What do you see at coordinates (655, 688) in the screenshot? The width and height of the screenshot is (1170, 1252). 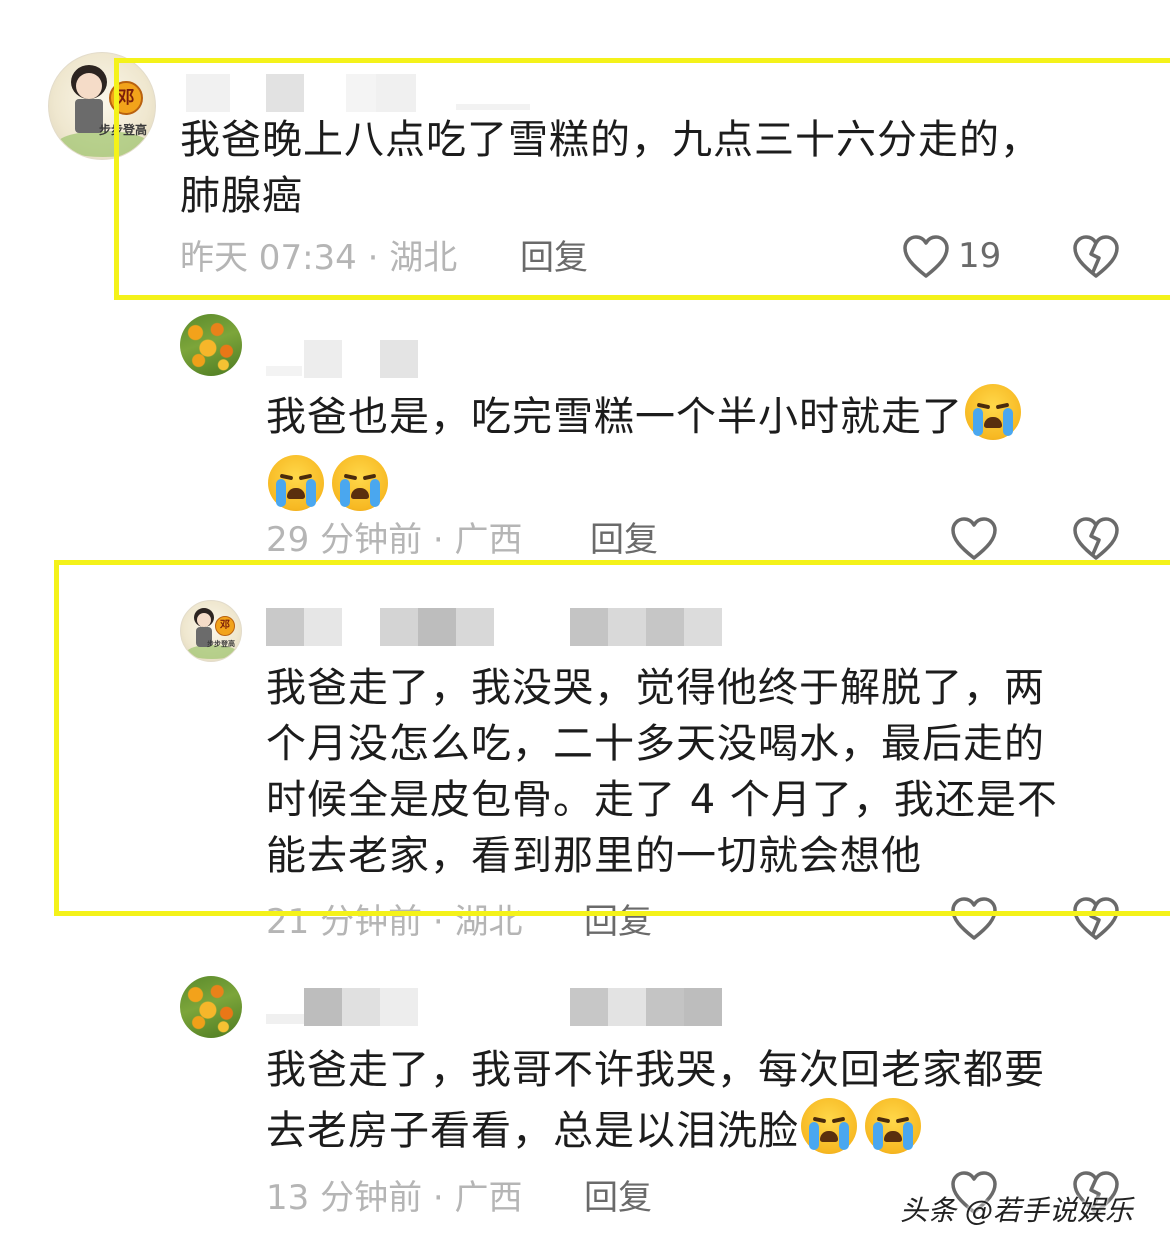 I see `comment-text-line: 我爸走了，我没哭，觉得他终于解脱了，两` at bounding box center [655, 688].